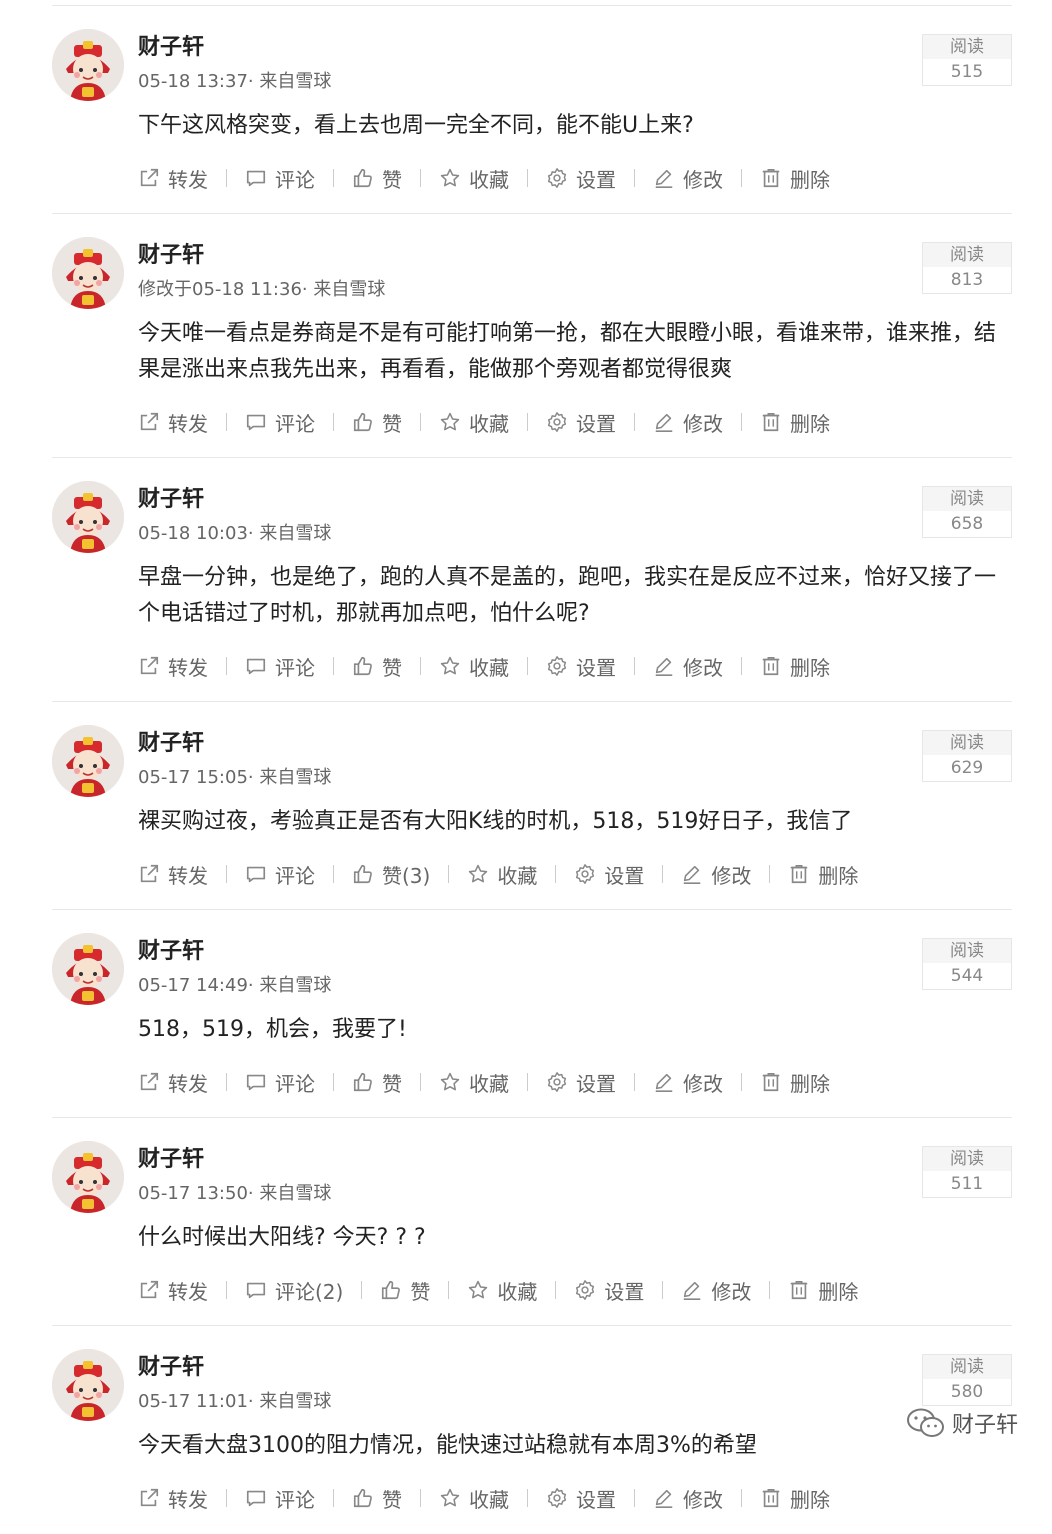  What do you see at coordinates (193, 81) in the screenshot?
I see `post-time: 05-18 13:37` at bounding box center [193, 81].